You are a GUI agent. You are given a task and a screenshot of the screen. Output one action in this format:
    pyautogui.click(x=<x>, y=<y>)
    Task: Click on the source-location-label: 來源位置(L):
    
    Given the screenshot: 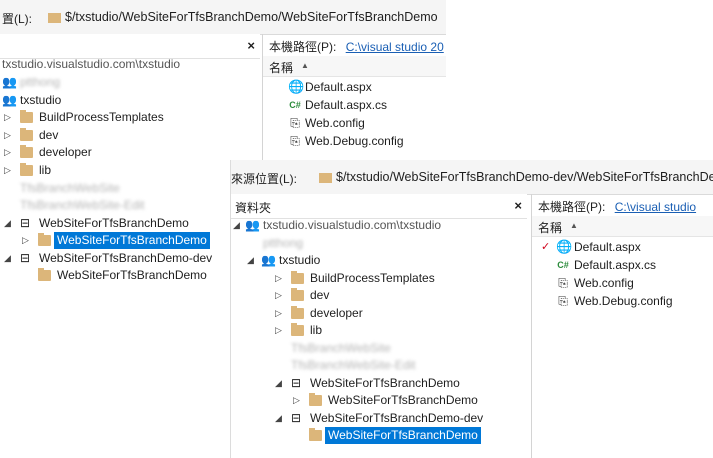 What is the action you would take?
    pyautogui.click(x=264, y=179)
    